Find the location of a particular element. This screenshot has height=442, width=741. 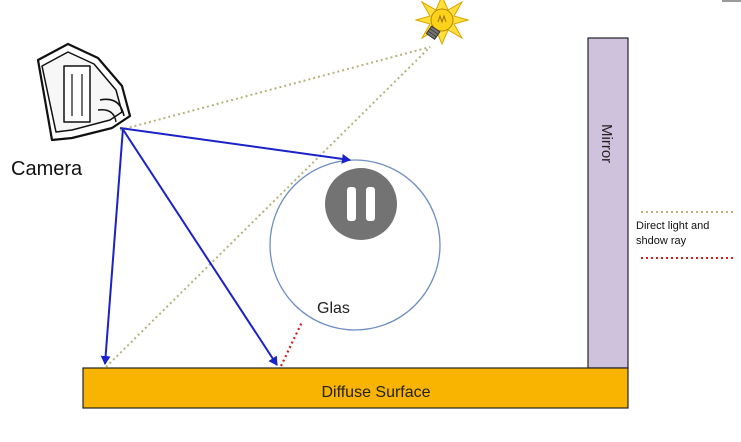

light-bulb-icon is located at coordinates (442, 23).